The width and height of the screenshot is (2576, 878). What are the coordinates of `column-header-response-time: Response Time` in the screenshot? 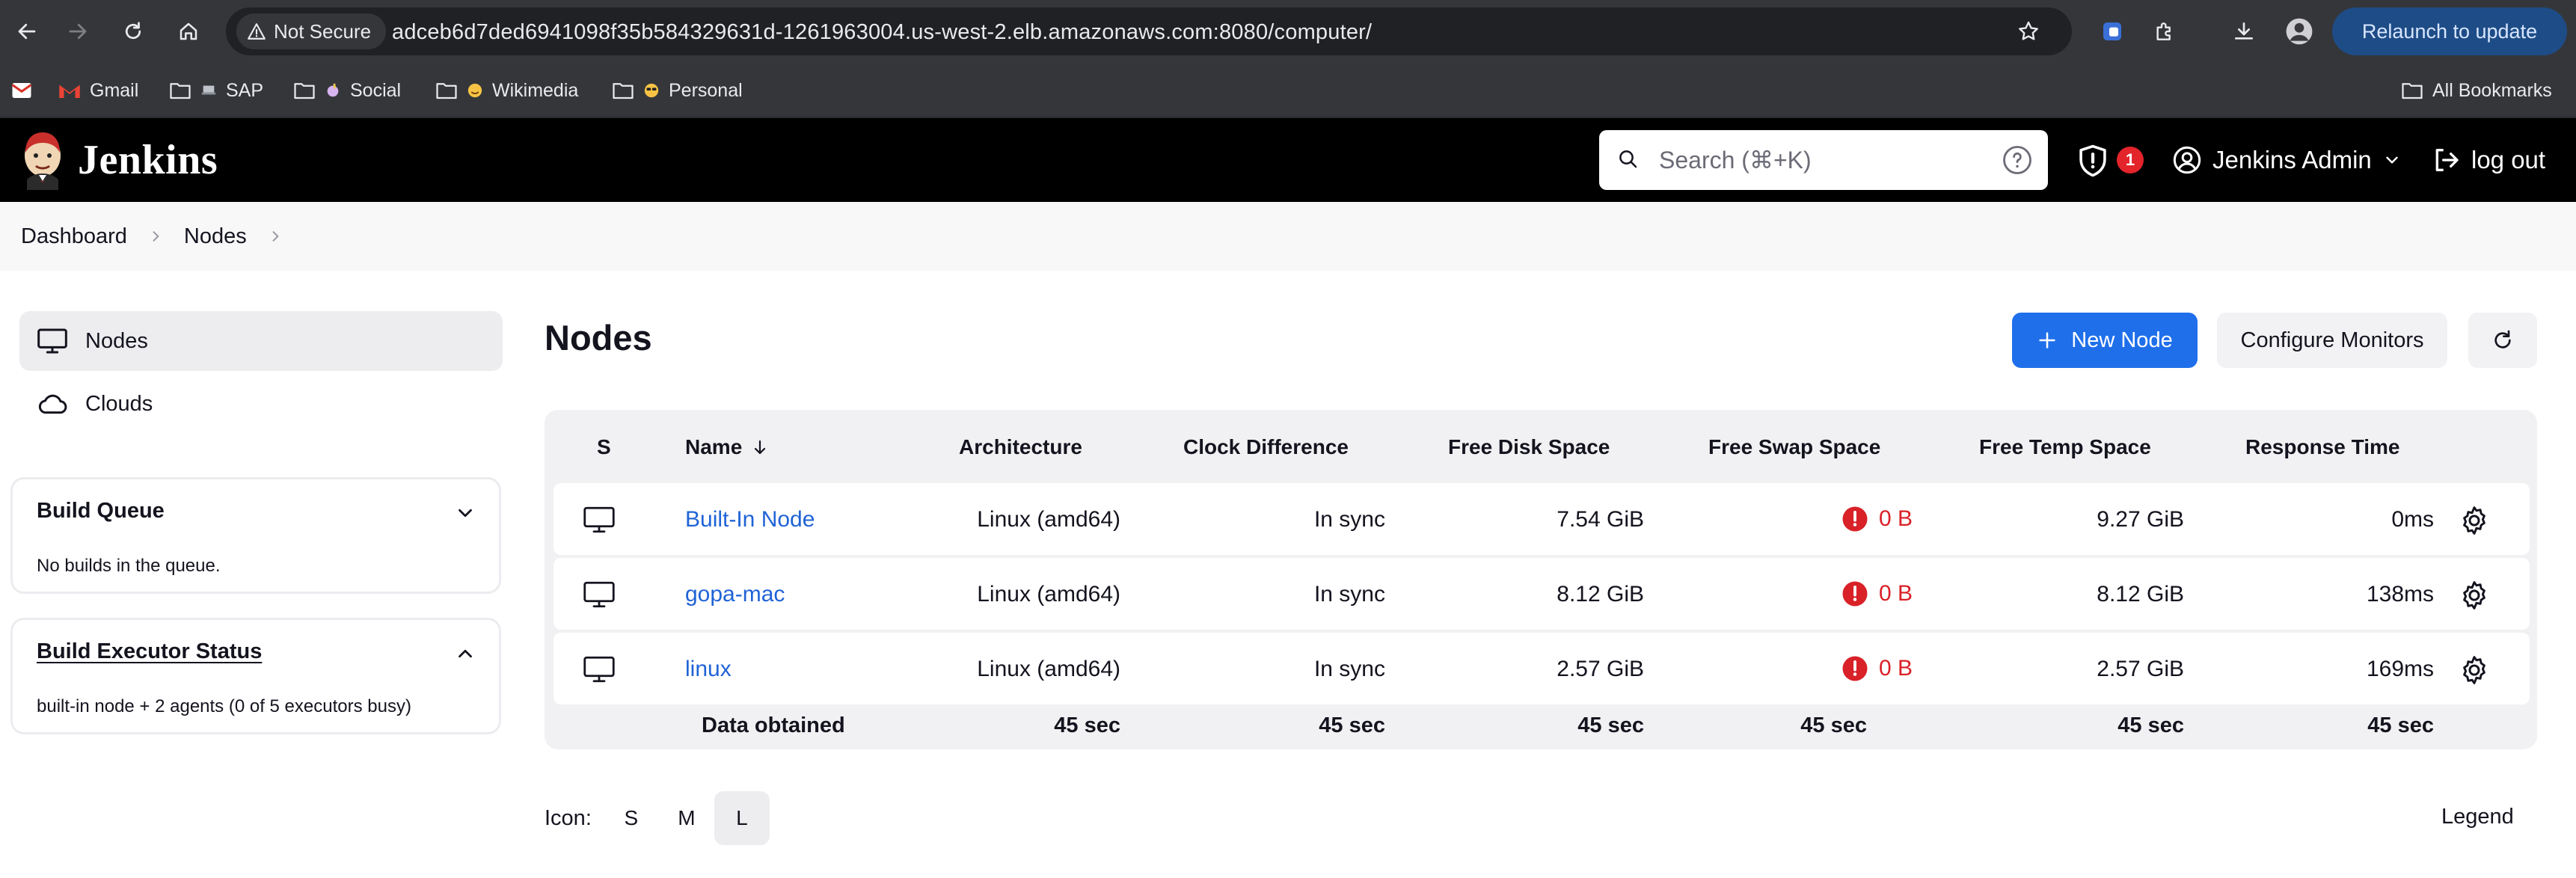 It's located at (2322, 447).